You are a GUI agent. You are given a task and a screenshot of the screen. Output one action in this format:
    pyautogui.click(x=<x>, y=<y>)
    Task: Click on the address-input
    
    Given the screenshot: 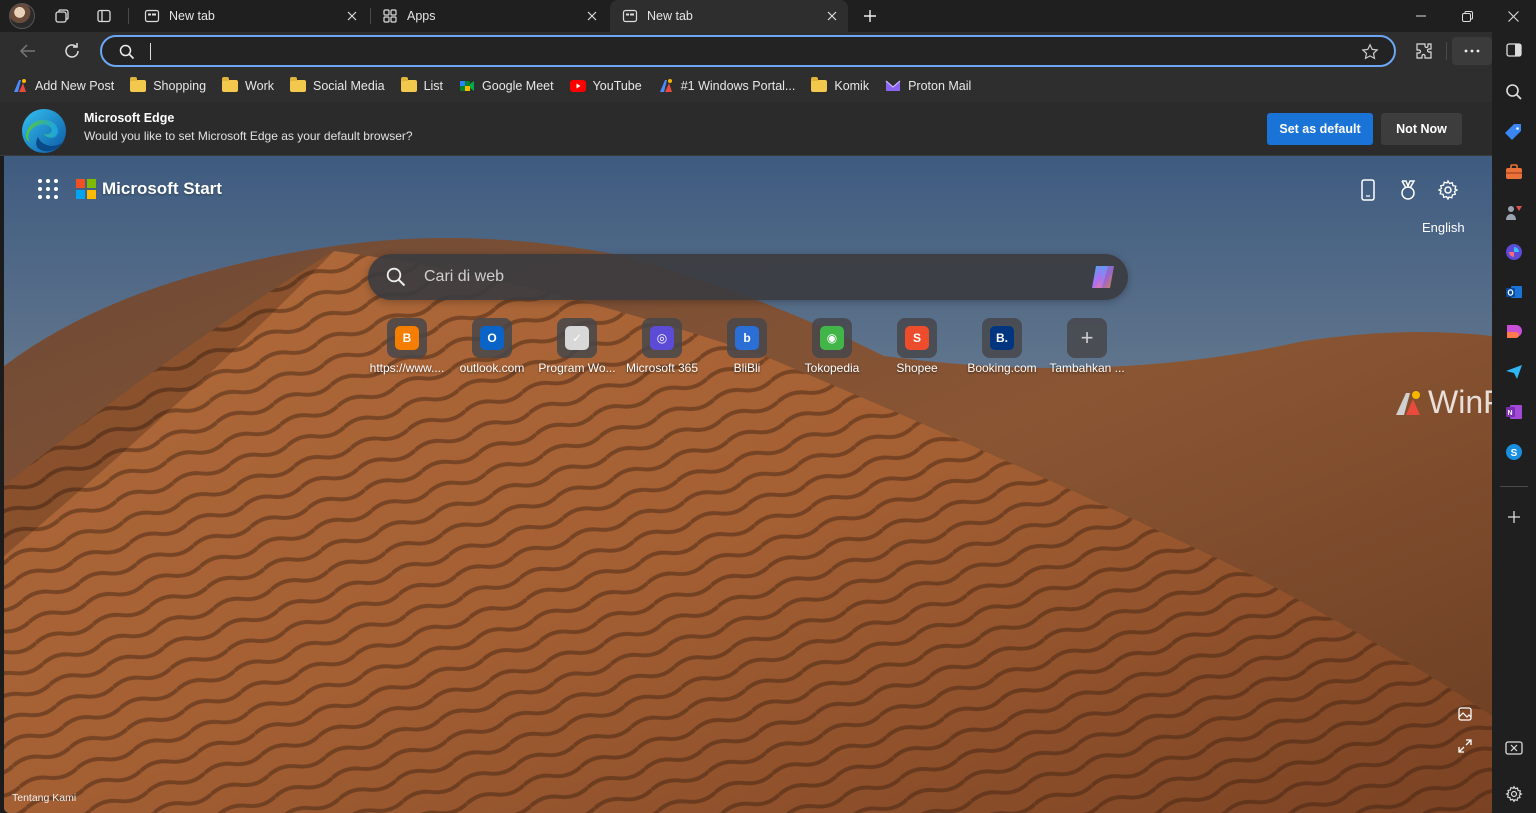 What is the action you would take?
    pyautogui.click(x=740, y=51)
    